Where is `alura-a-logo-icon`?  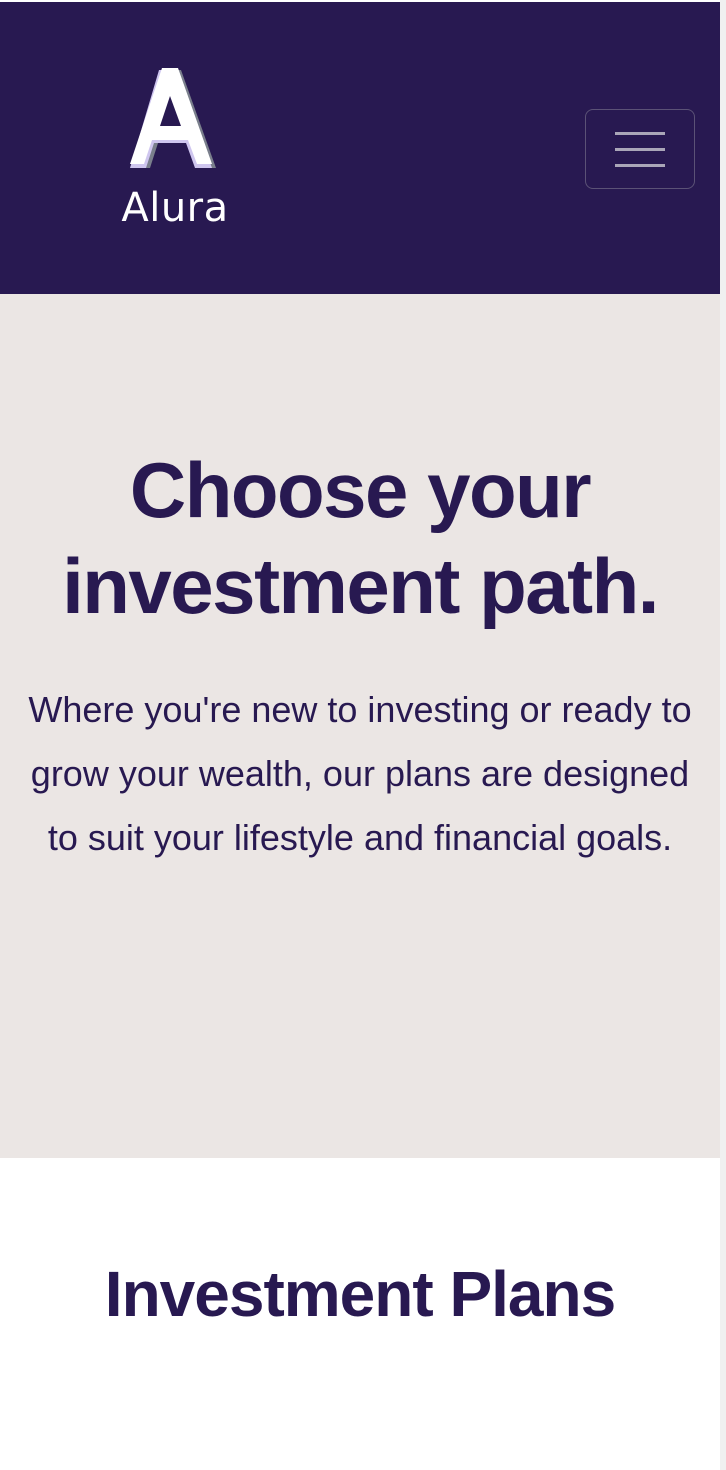 alura-a-logo-icon is located at coordinates (173, 118).